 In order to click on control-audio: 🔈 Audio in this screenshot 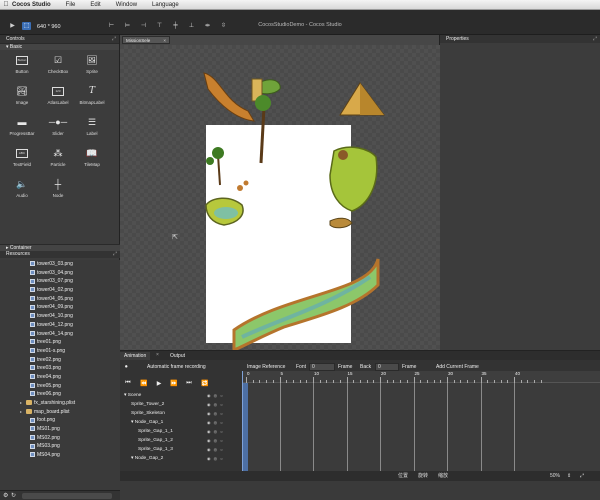, I will do `click(22, 187)`.